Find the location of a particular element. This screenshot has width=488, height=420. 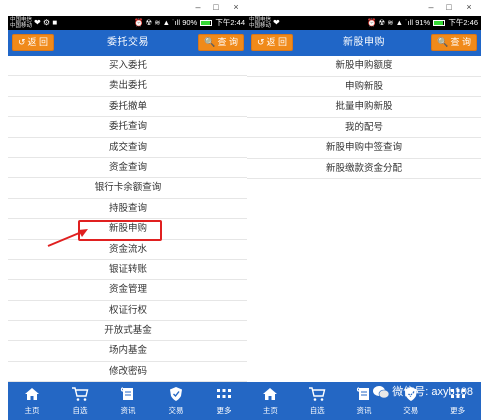

menu-item: 成交查询 is located at coordinates (128, 147).